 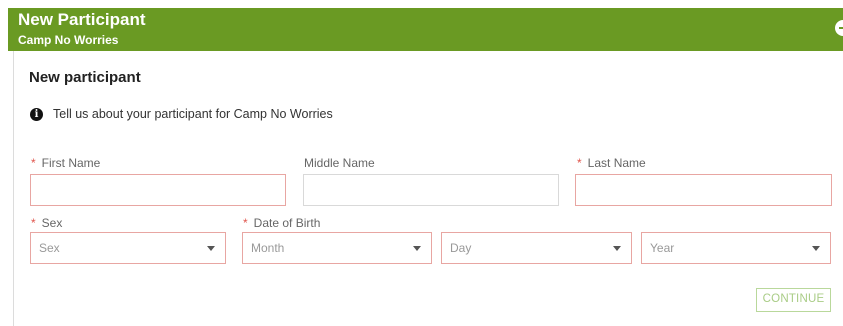 What do you see at coordinates (337, 248) in the screenshot?
I see `birth-month-select: Month` at bounding box center [337, 248].